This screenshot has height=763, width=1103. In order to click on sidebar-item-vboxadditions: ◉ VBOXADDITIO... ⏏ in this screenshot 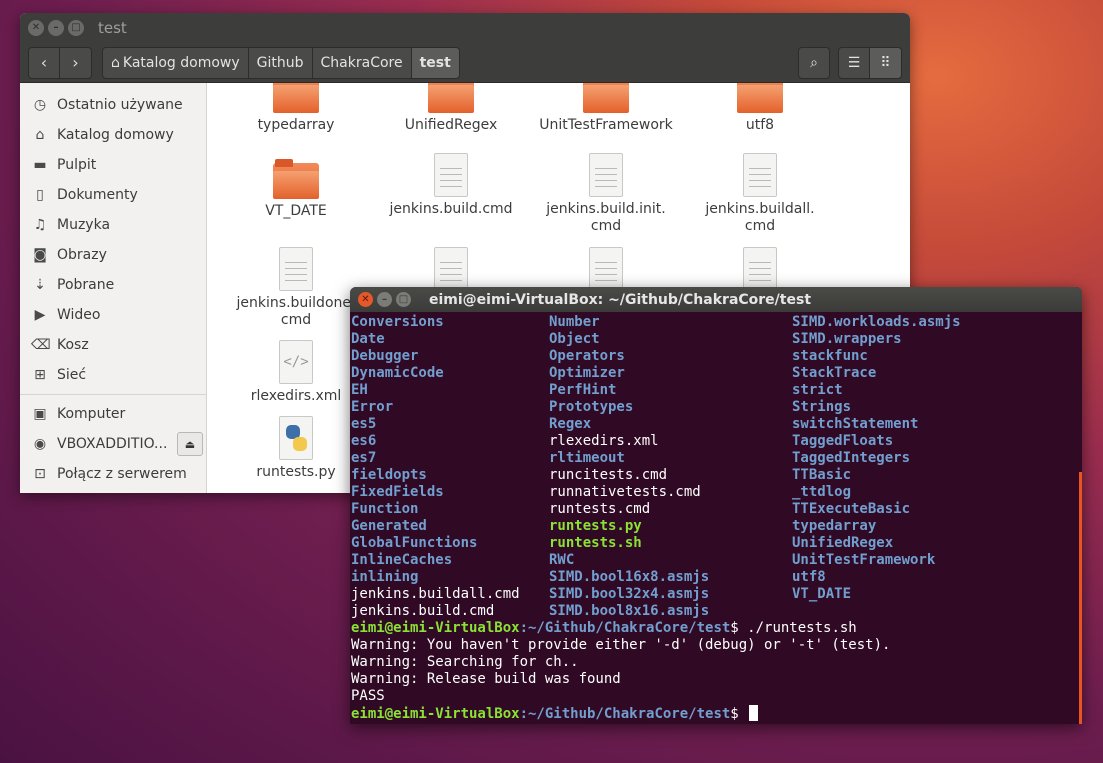, I will do `click(113, 444)`.